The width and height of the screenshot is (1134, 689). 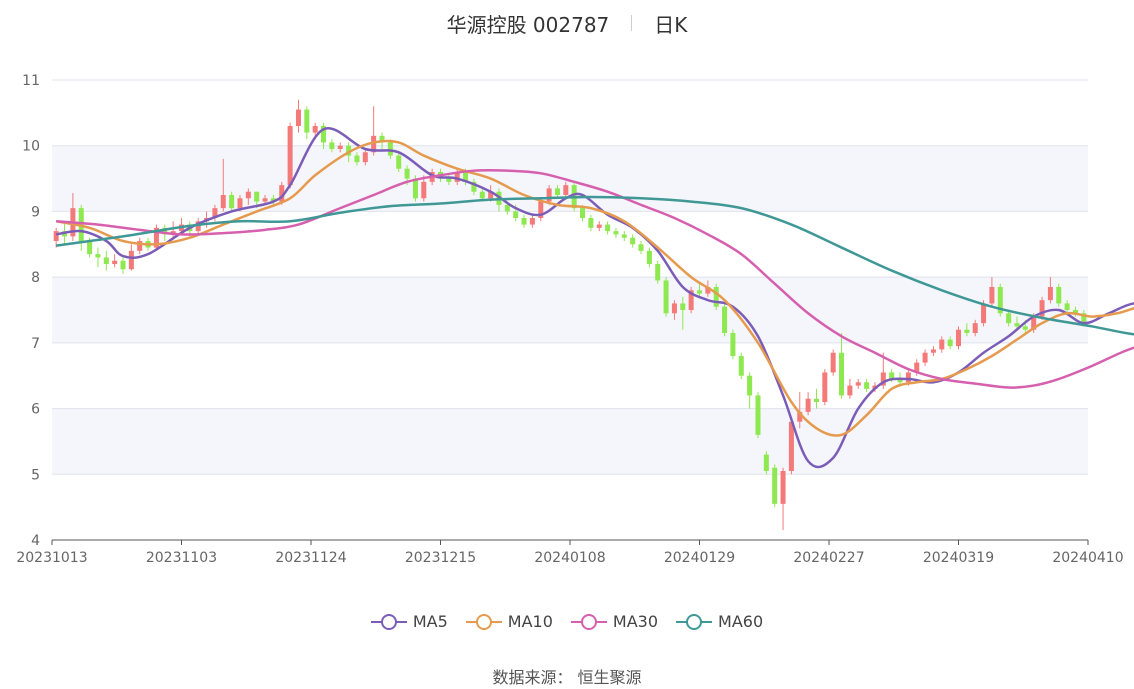 What do you see at coordinates (567, 621) in the screenshot?
I see `legend: MA5 MA10 MA30 MA60` at bounding box center [567, 621].